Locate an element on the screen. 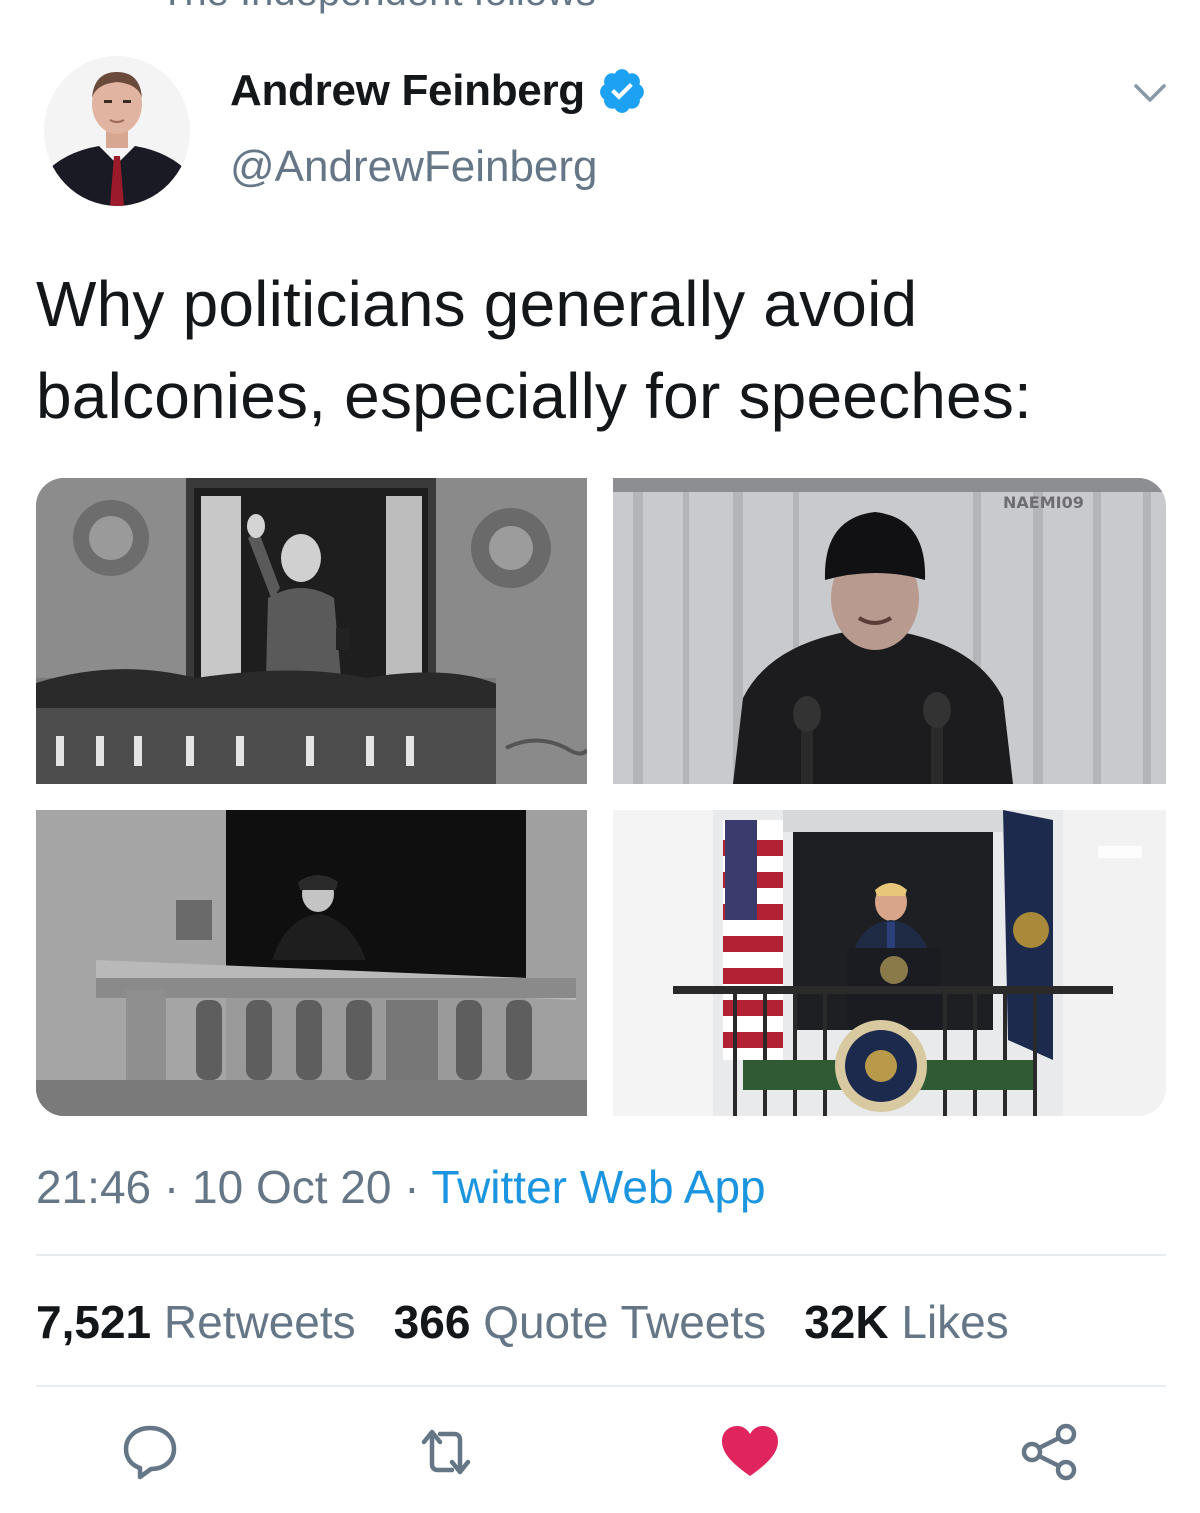  tweet-text-line: Why politicians generally avoid is located at coordinates (477, 304).